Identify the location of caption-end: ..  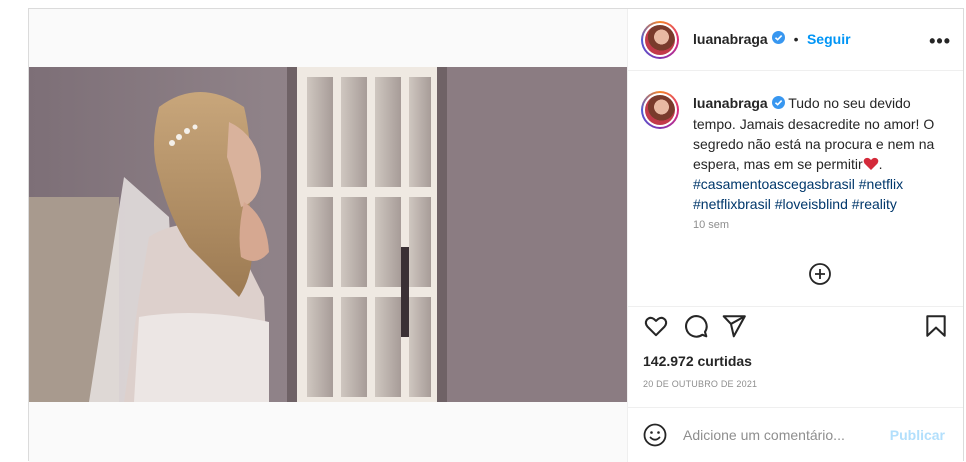
(880, 164).